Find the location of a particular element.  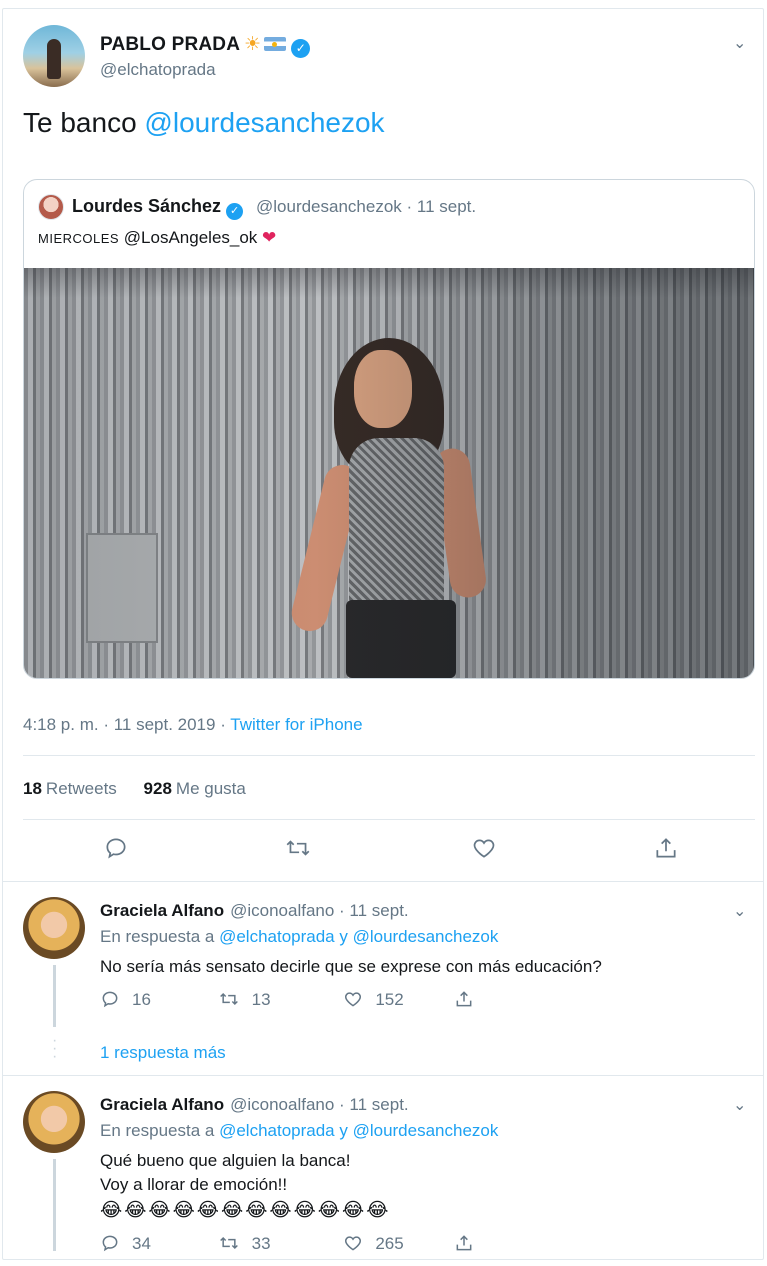

laughing-emoji-row: 😂😂😂😂😂😂😂😂😂😂😂😂 is located at coordinates (245, 1210).